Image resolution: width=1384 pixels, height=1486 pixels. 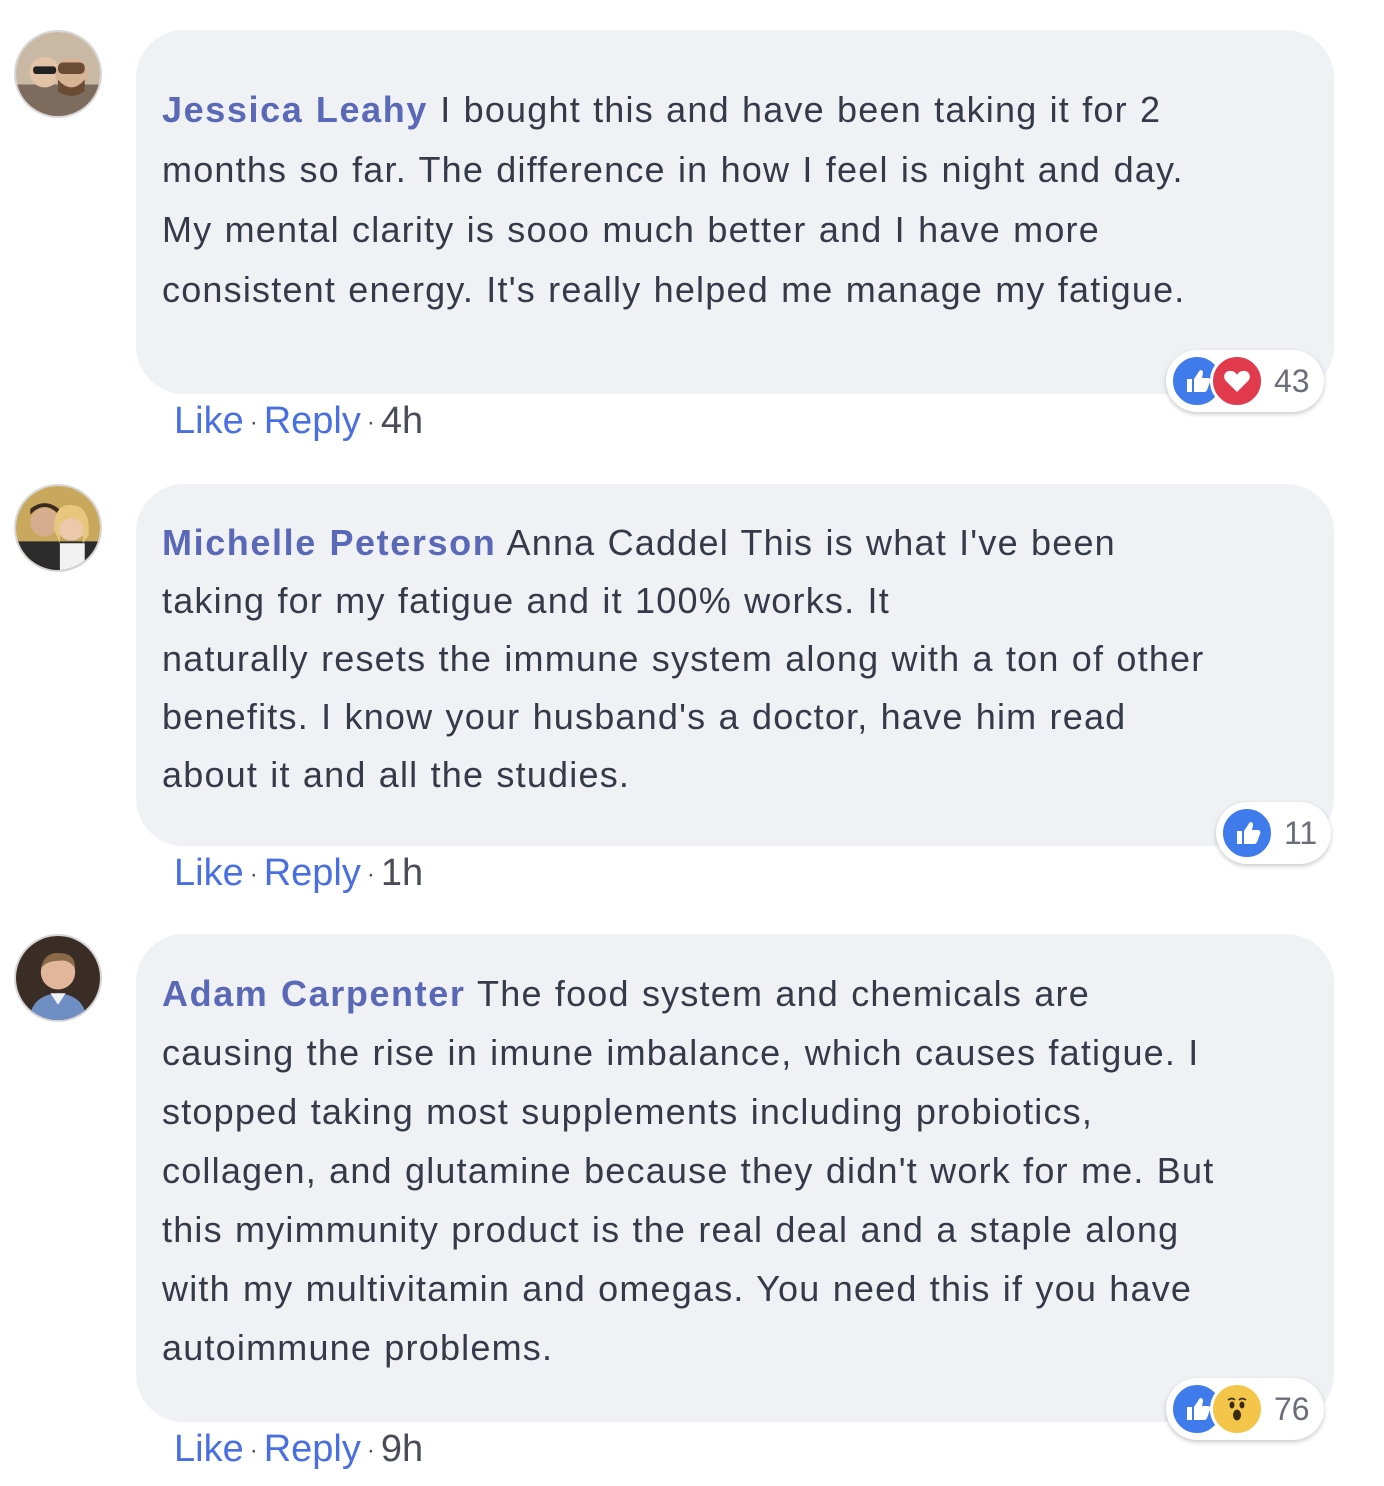 What do you see at coordinates (1237, 1409) in the screenshot?
I see `wow-icon` at bounding box center [1237, 1409].